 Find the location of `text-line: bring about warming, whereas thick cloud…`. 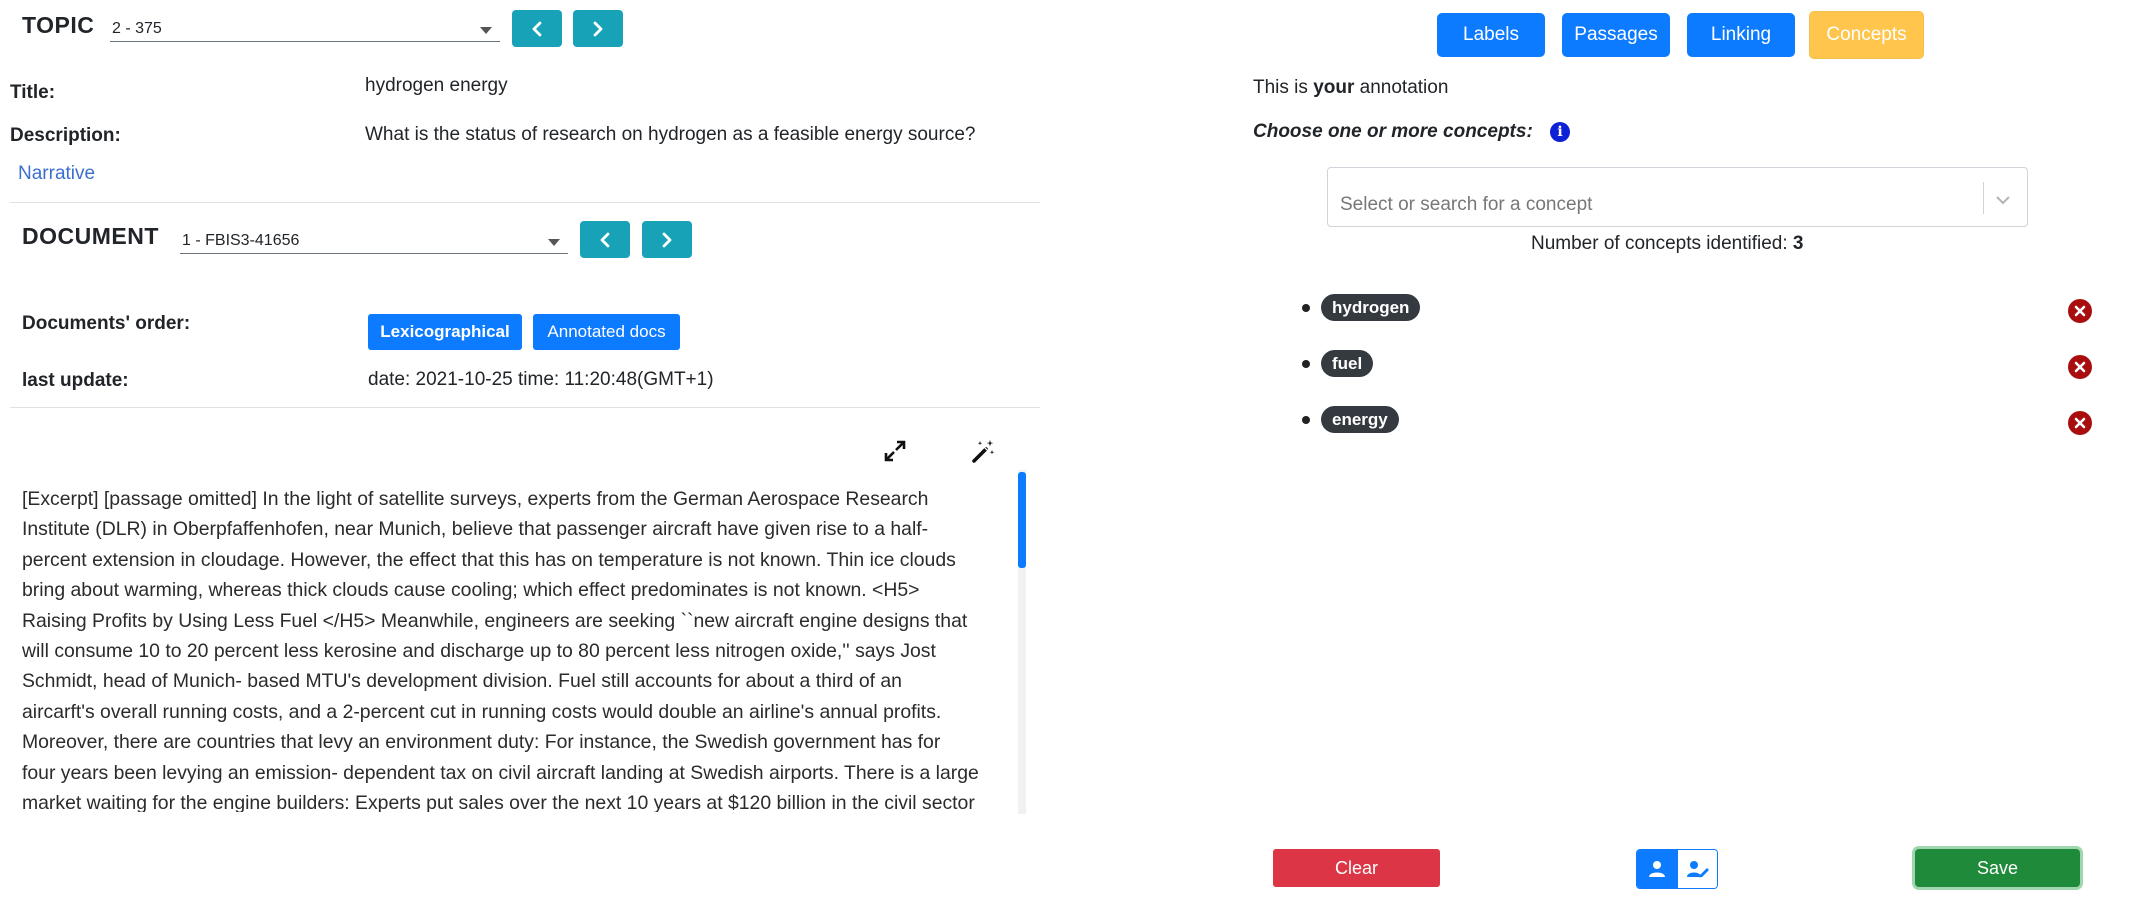

text-line: bring about warming, whereas thick cloud… is located at coordinates (471, 590).